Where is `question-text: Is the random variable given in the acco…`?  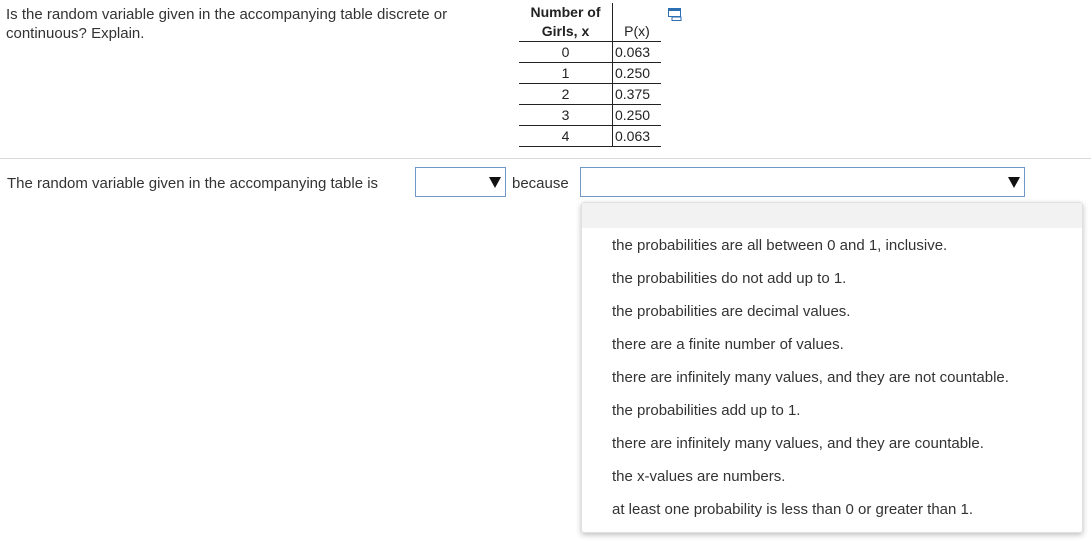 question-text: Is the random variable given in the acco… is located at coordinates (227, 24).